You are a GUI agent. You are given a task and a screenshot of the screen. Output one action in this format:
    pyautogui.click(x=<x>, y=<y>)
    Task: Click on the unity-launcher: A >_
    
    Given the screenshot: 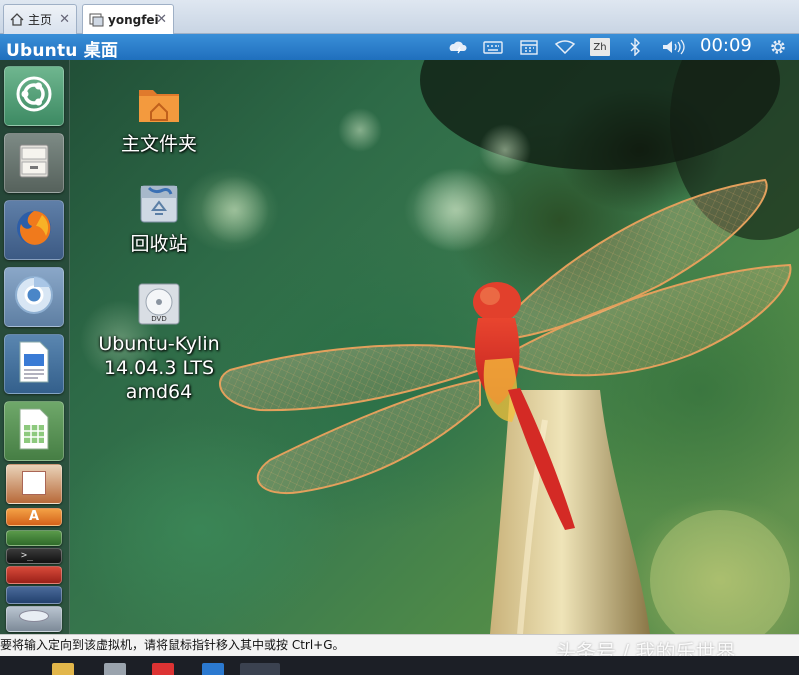 What is the action you would take?
    pyautogui.click(x=35, y=347)
    